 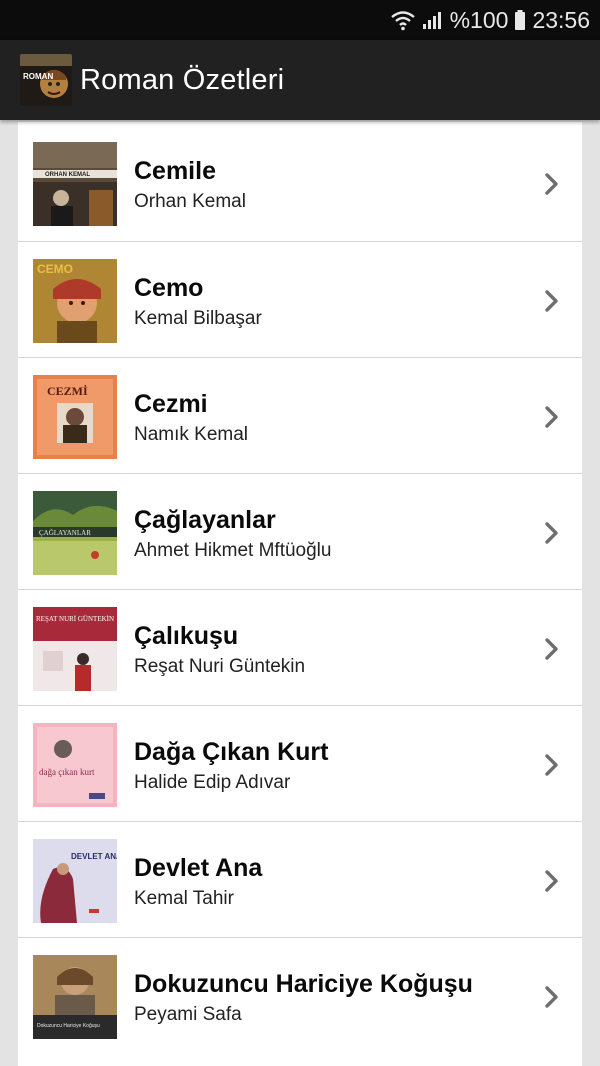 I want to click on svg-text: REŞAT NURİ GÜNTEKİN, so click(x=75, y=619).